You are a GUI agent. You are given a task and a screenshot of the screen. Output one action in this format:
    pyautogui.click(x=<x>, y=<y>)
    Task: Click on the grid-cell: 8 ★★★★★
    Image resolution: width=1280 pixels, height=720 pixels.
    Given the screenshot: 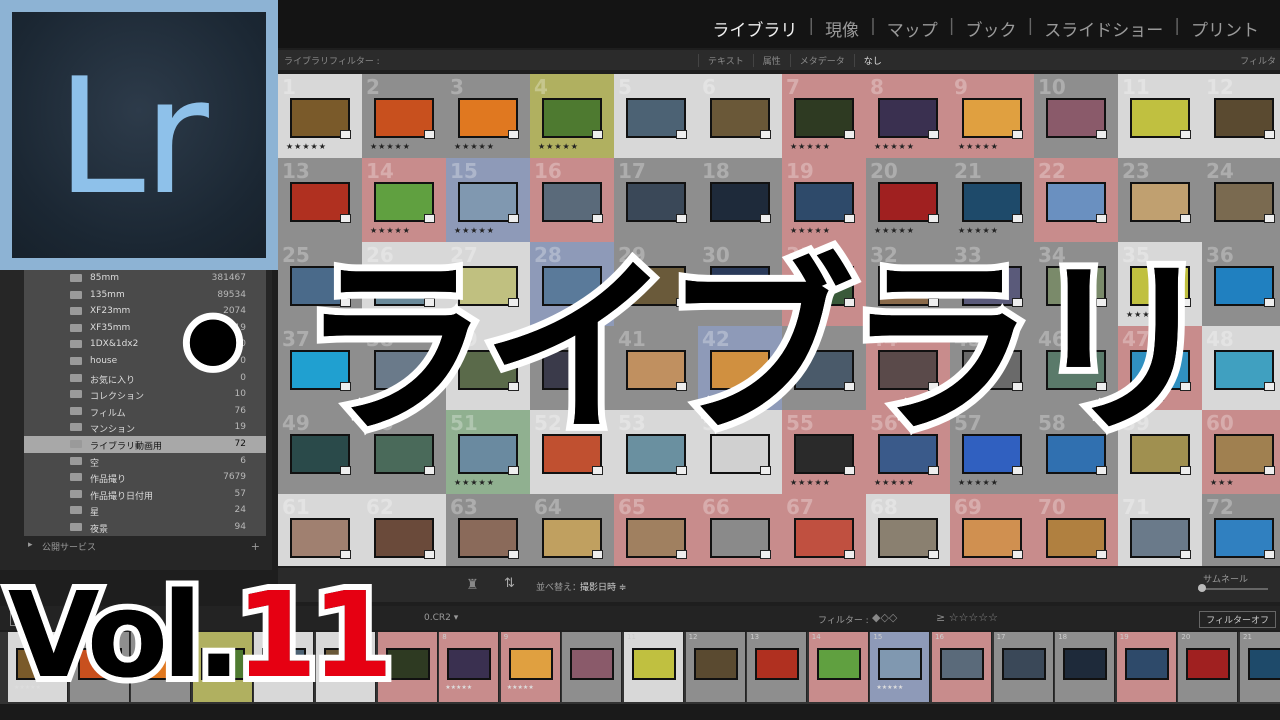 What is the action you would take?
    pyautogui.click(x=909, y=117)
    